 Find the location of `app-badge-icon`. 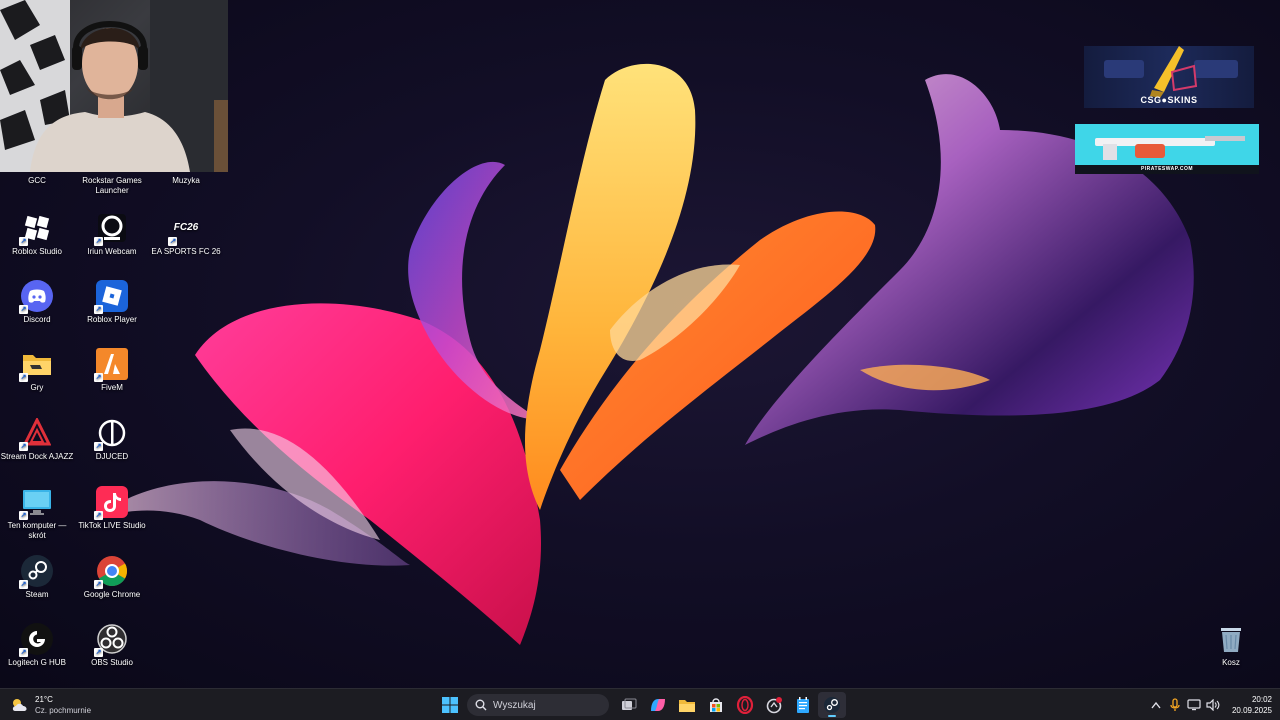

app-badge-icon is located at coordinates (774, 705).